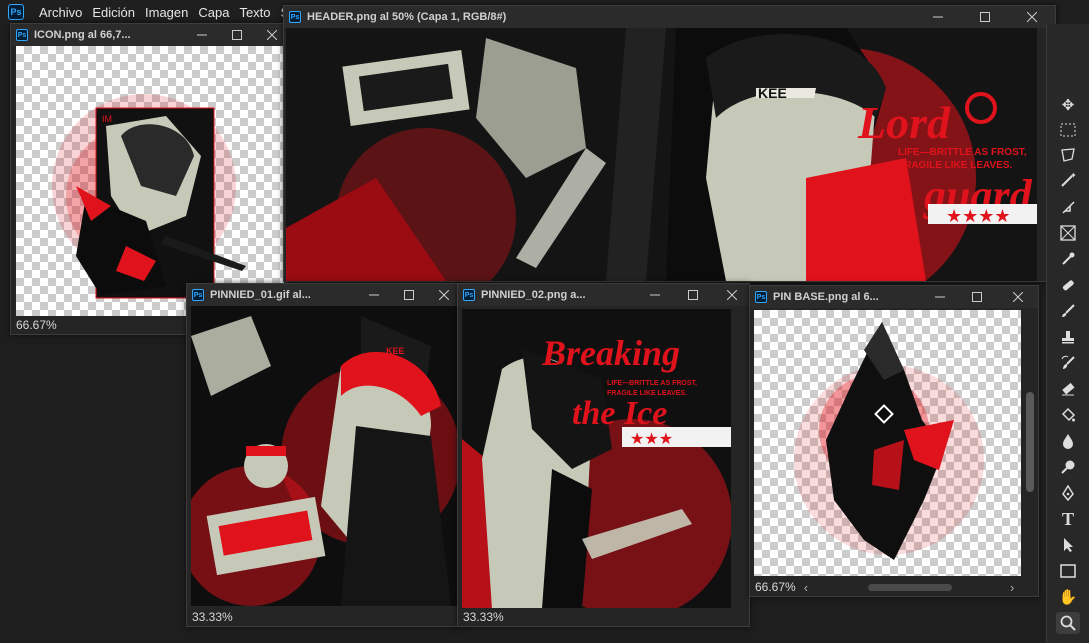 This screenshot has width=1089, height=643. Describe the element at coordinates (1068, 415) in the screenshot. I see `paint-bucket-icon` at that location.